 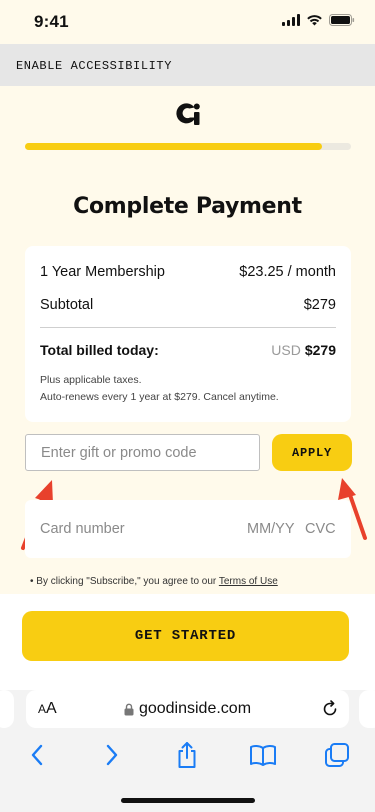 I want to click on bookmarks-icon, so click(x=263, y=755).